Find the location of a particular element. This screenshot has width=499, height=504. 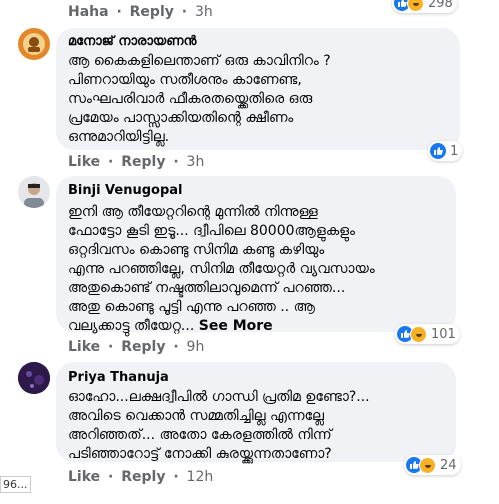

reaction-summary: 298 is located at coordinates (424, 6).